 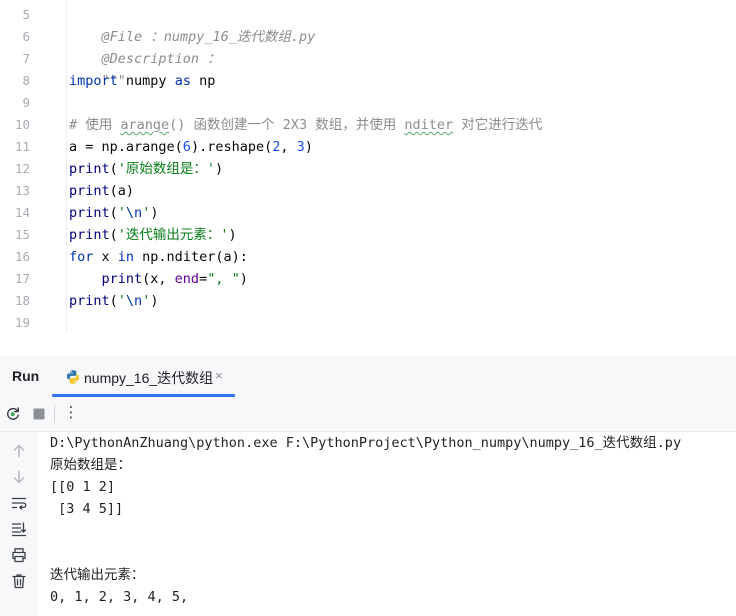 What do you see at coordinates (142, 81) in the screenshot?
I see `code-line-8: import numpy as np` at bounding box center [142, 81].